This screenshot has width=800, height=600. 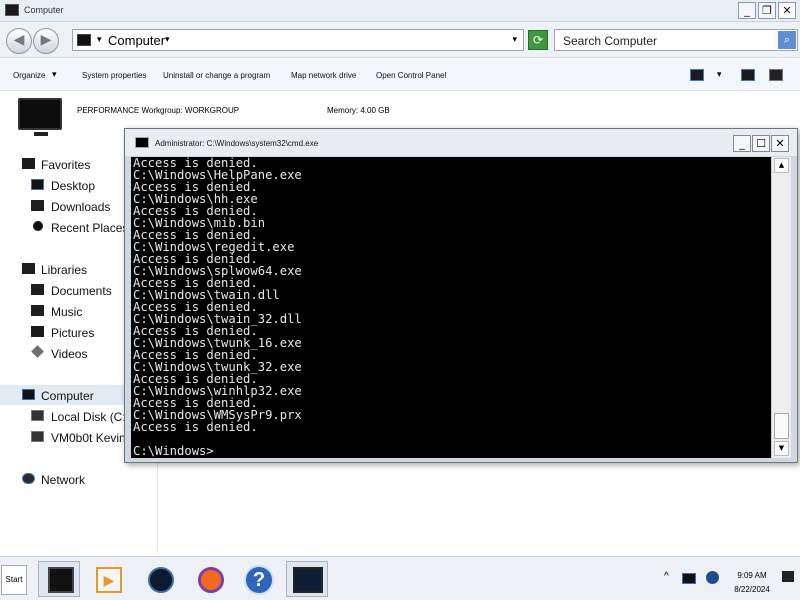 What do you see at coordinates (37, 331) in the screenshot?
I see `pictures-icon` at bounding box center [37, 331].